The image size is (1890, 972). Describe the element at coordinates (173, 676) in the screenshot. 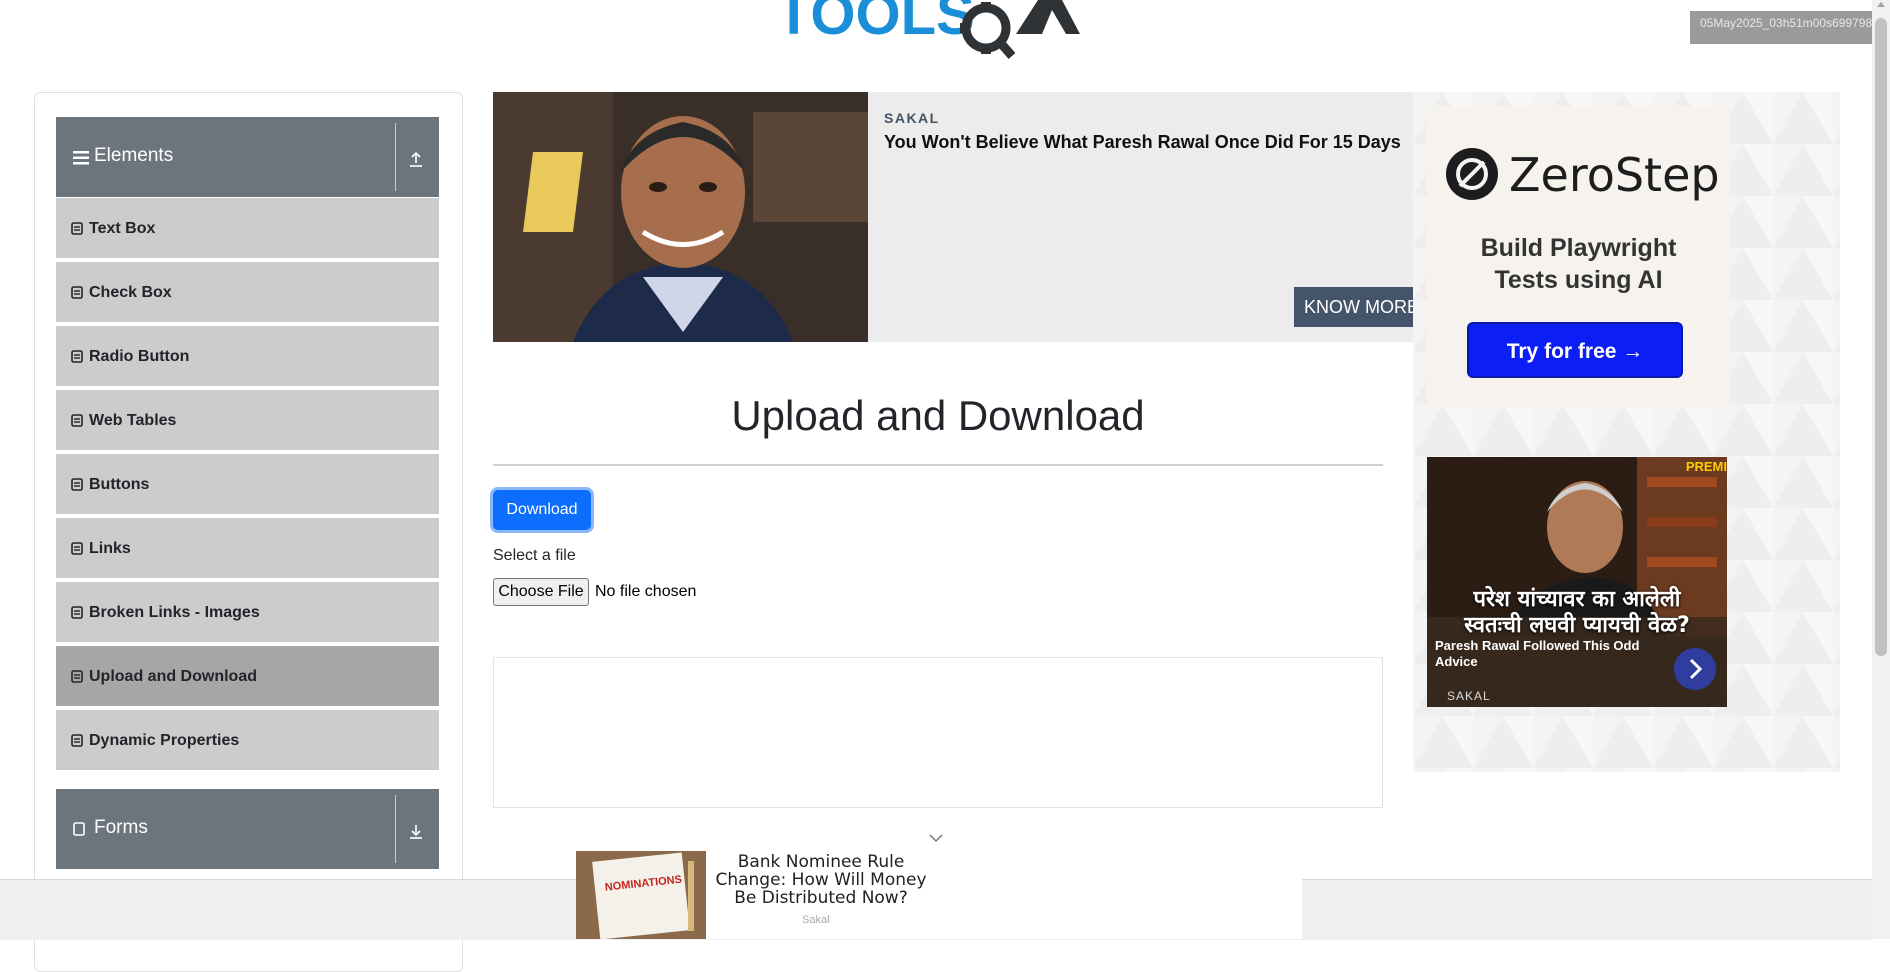

I see `sidebar-item-label: Upload and Download` at that location.